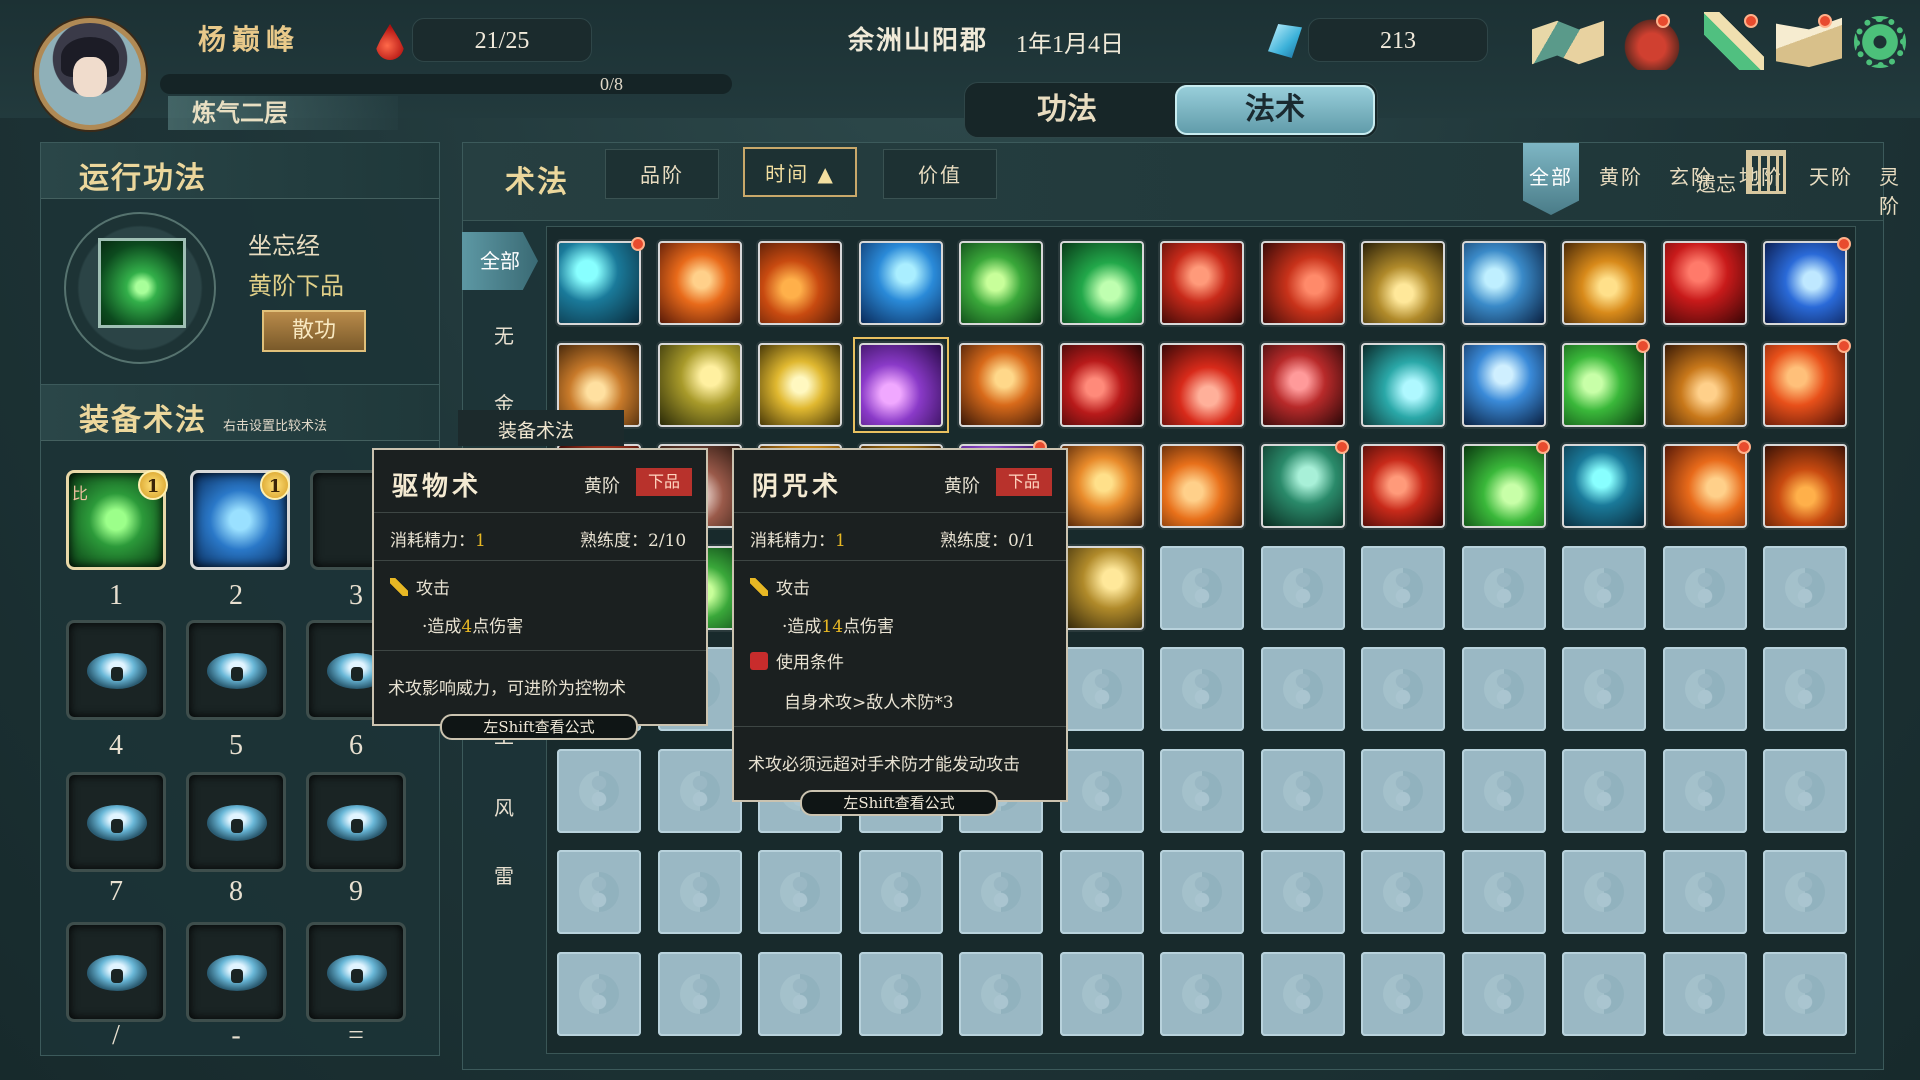 The width and height of the screenshot is (1920, 1080). I want to click on trash-icon, so click(1766, 172).